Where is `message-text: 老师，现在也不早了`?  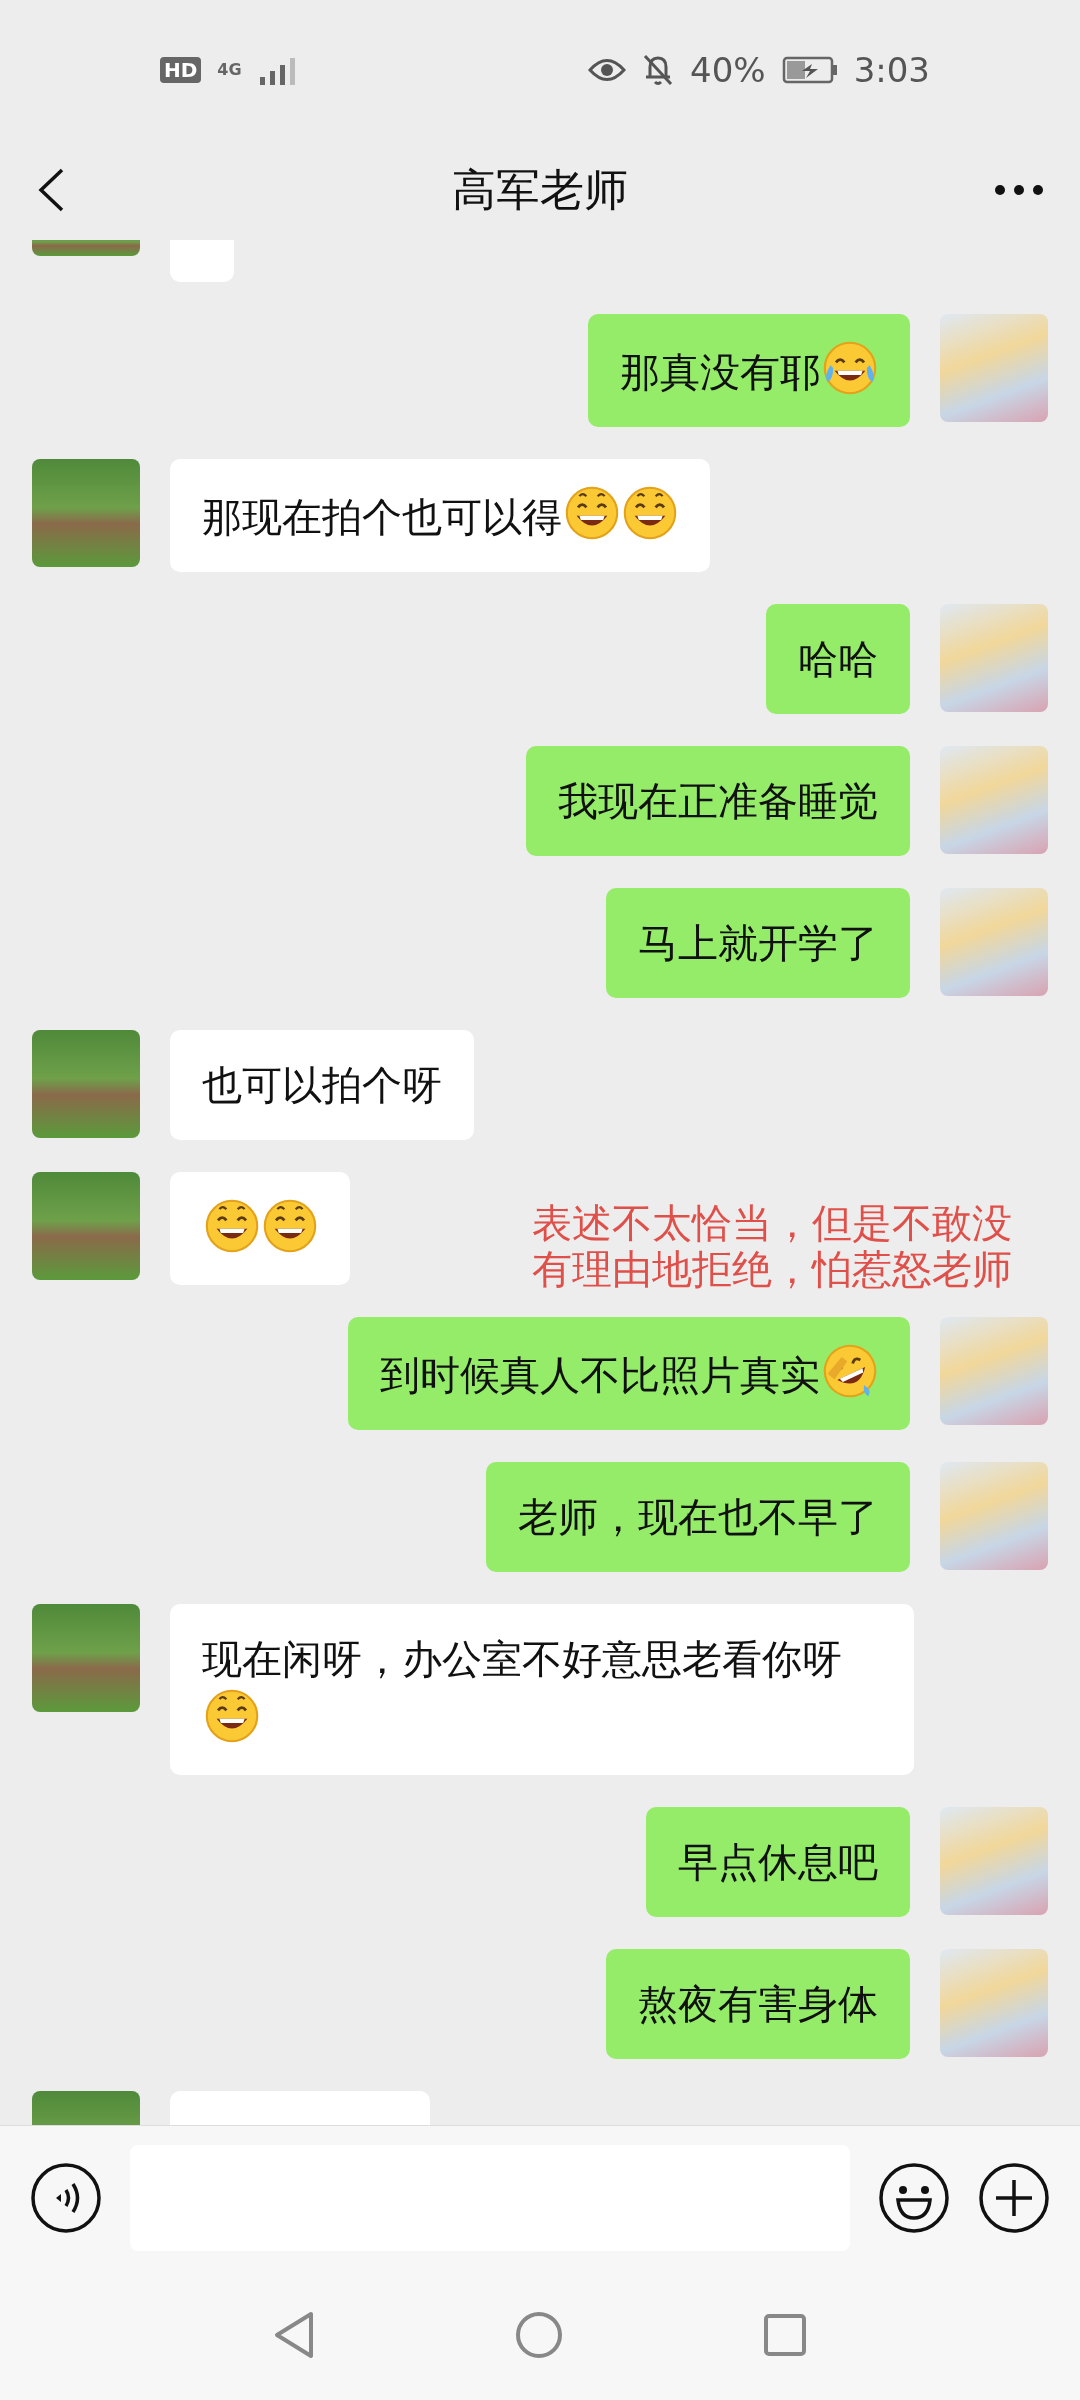
message-text: 老师，现在也不早了 is located at coordinates (698, 1517).